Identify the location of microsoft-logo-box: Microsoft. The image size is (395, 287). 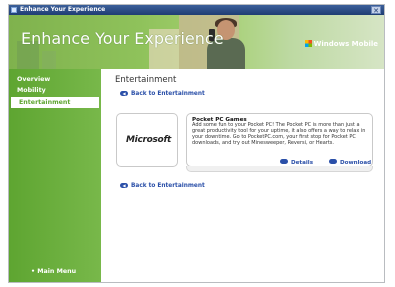
(147, 140).